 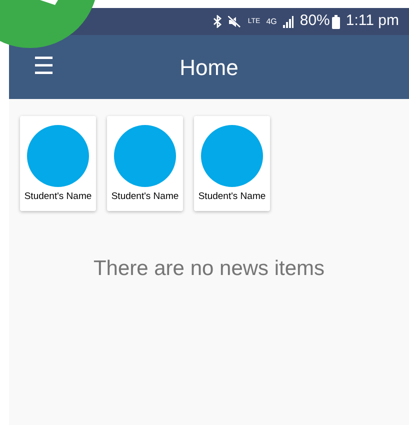 I want to click on bluetooth-icon, so click(x=217, y=21).